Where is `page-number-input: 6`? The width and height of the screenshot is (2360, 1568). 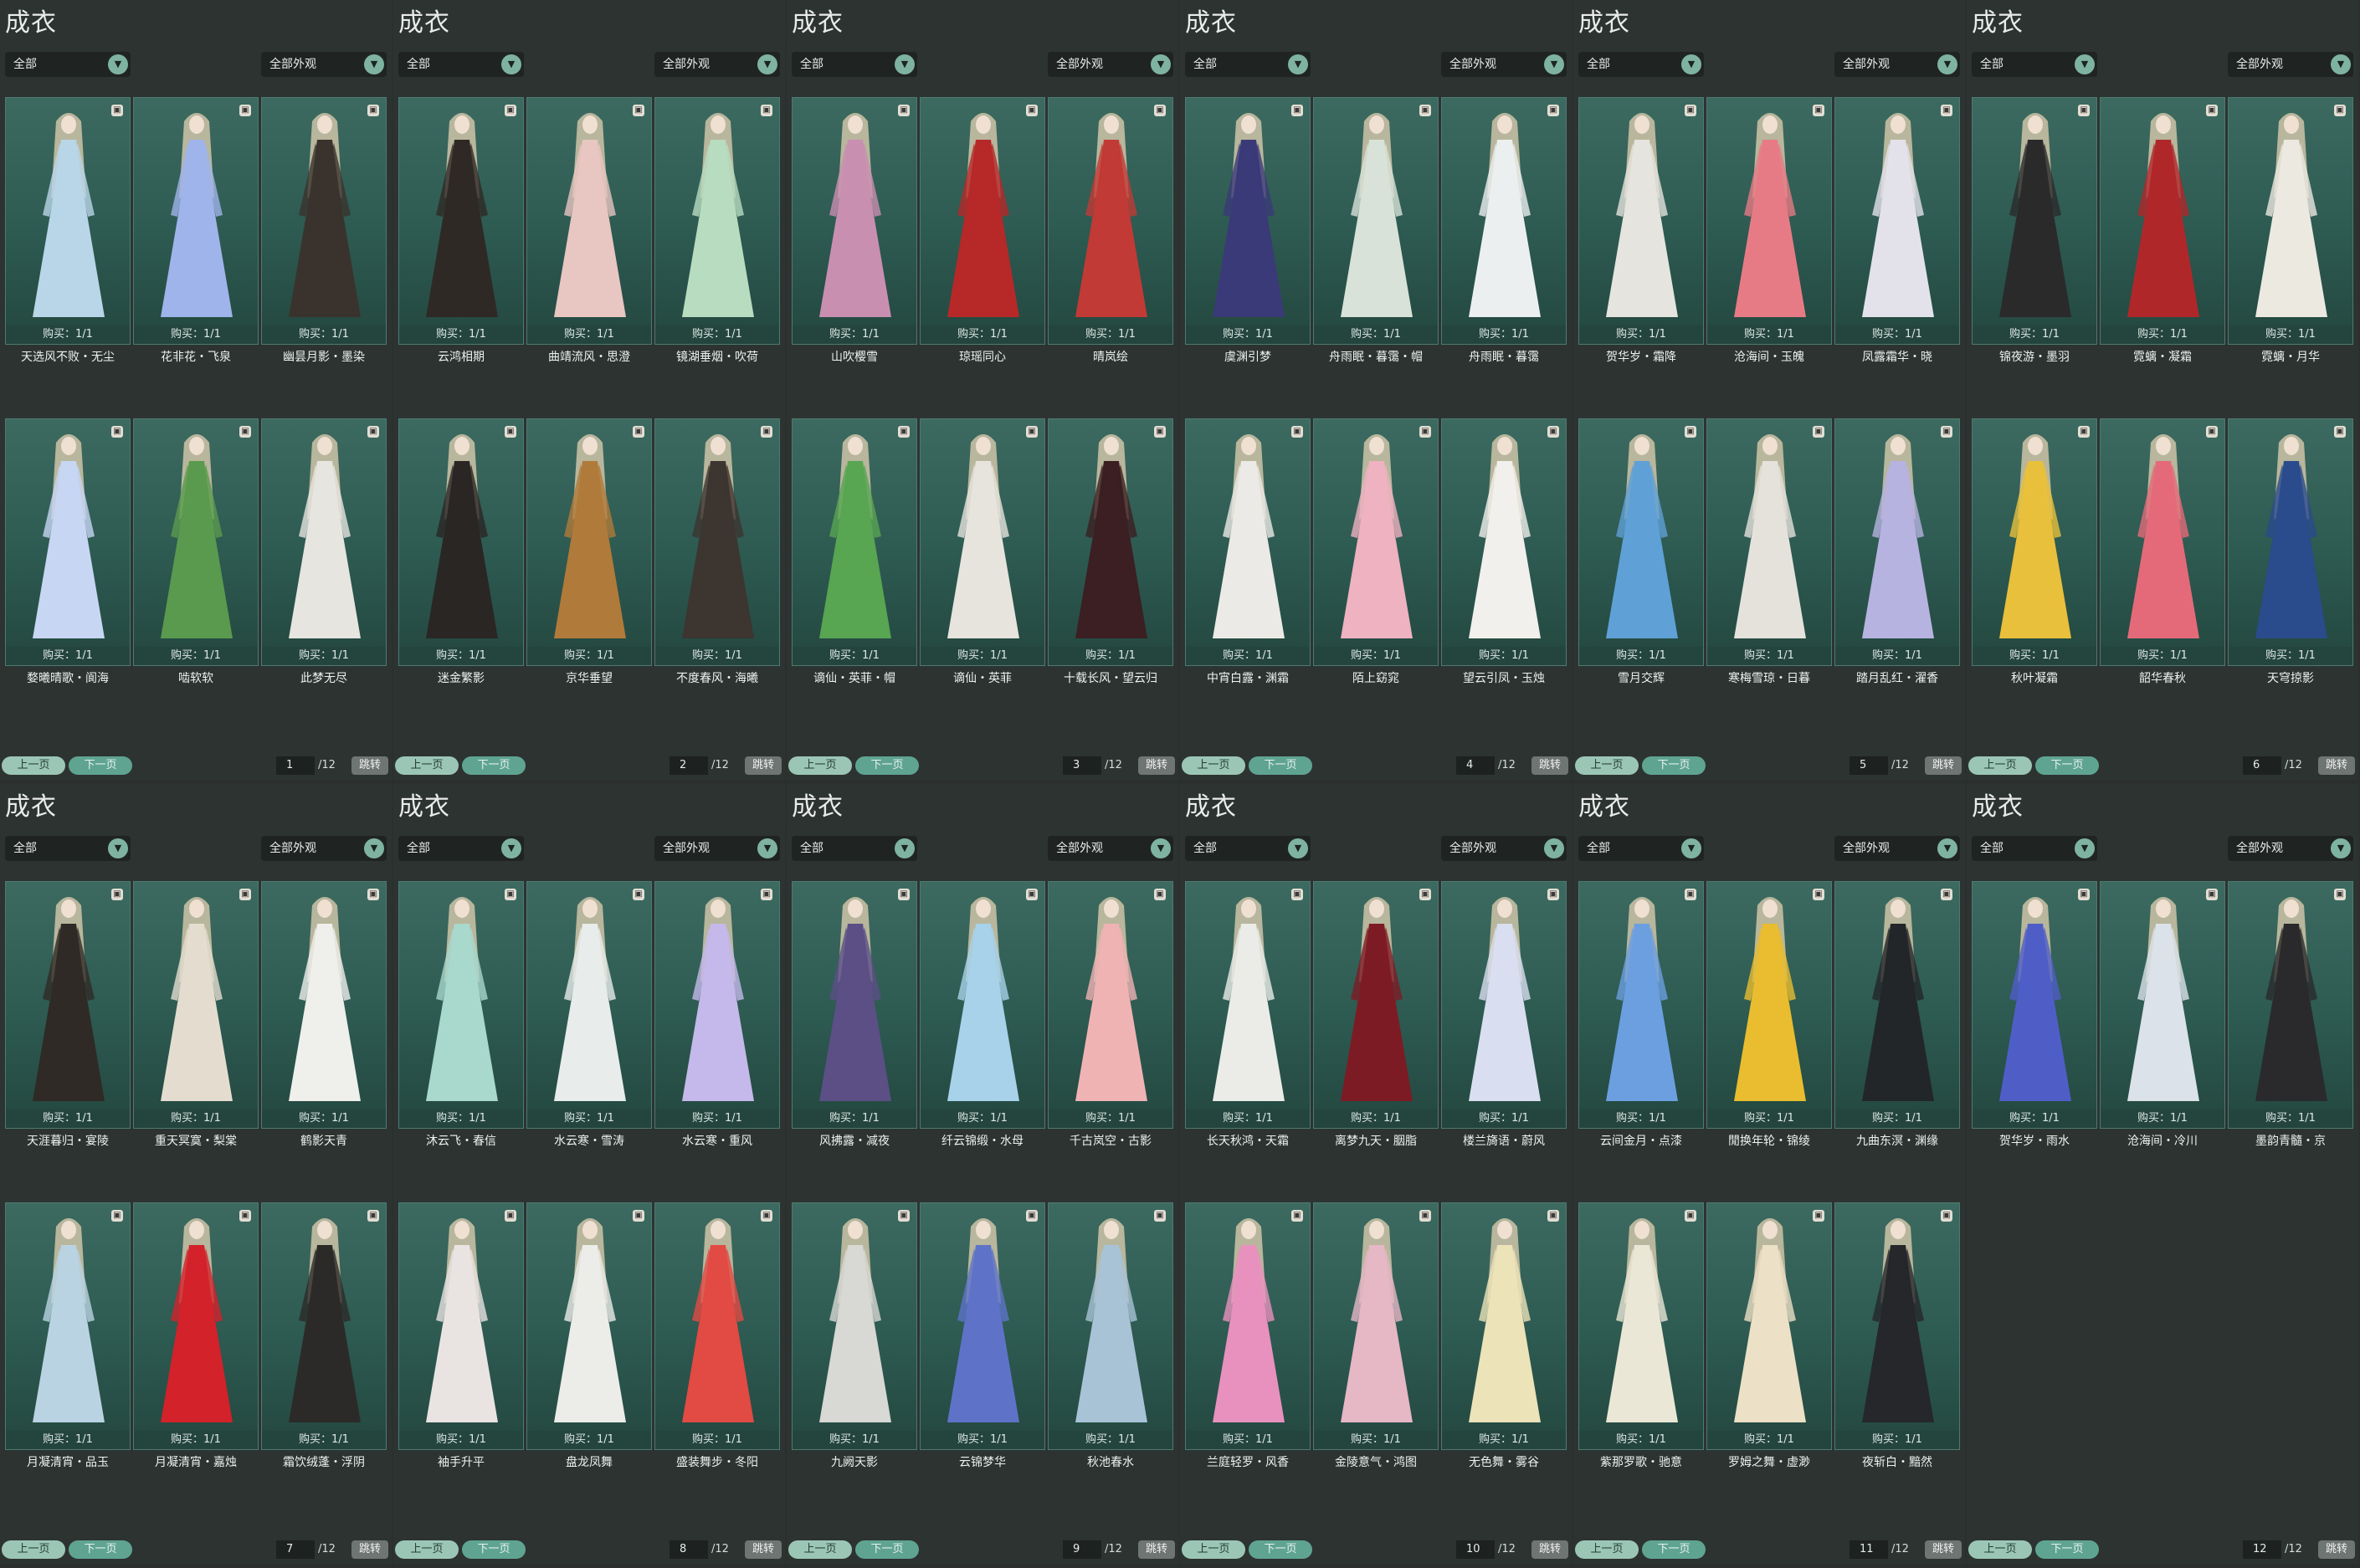
page-number-input: 6 is located at coordinates (2262, 766).